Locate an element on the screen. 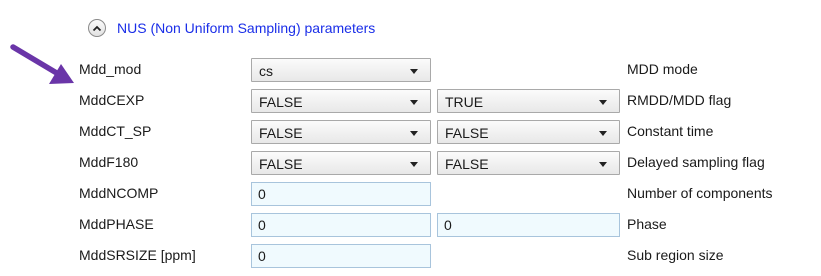  chevron-up-icon is located at coordinates (97, 28).